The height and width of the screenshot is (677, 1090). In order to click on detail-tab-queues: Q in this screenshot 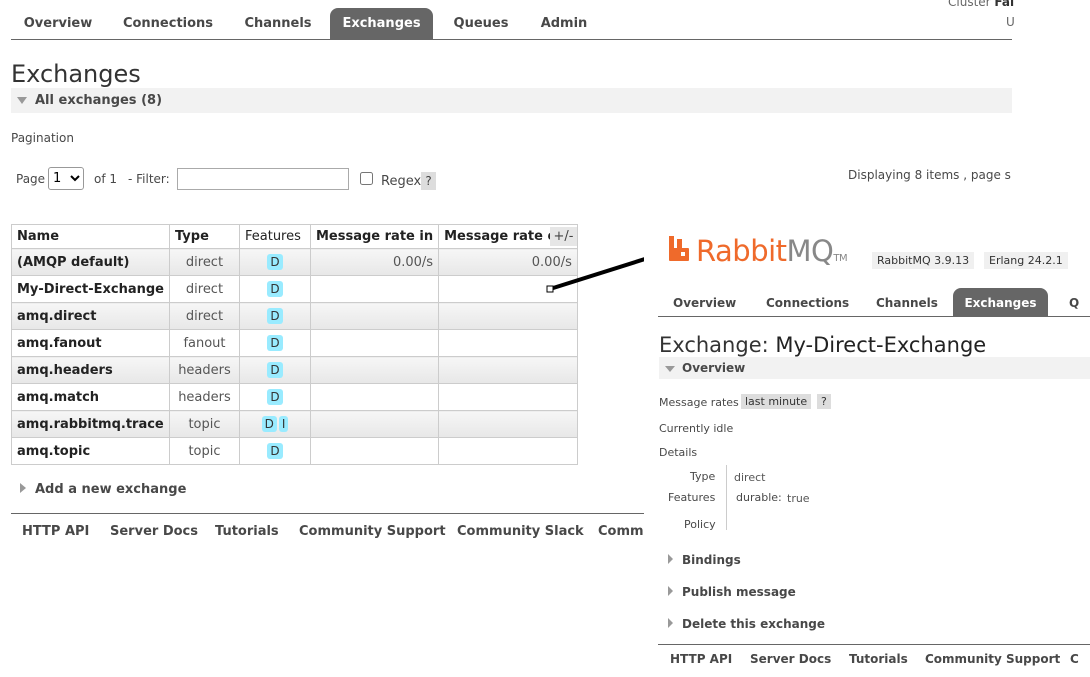, I will do `click(1074, 302)`.